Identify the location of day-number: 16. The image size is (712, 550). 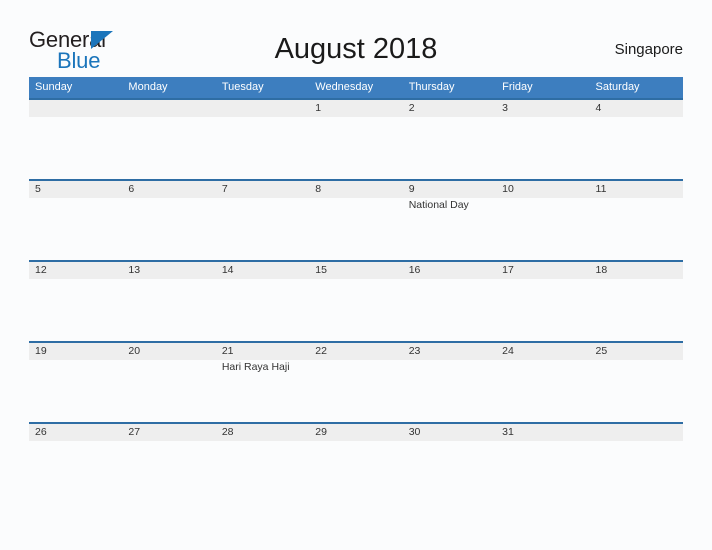
(414, 270).